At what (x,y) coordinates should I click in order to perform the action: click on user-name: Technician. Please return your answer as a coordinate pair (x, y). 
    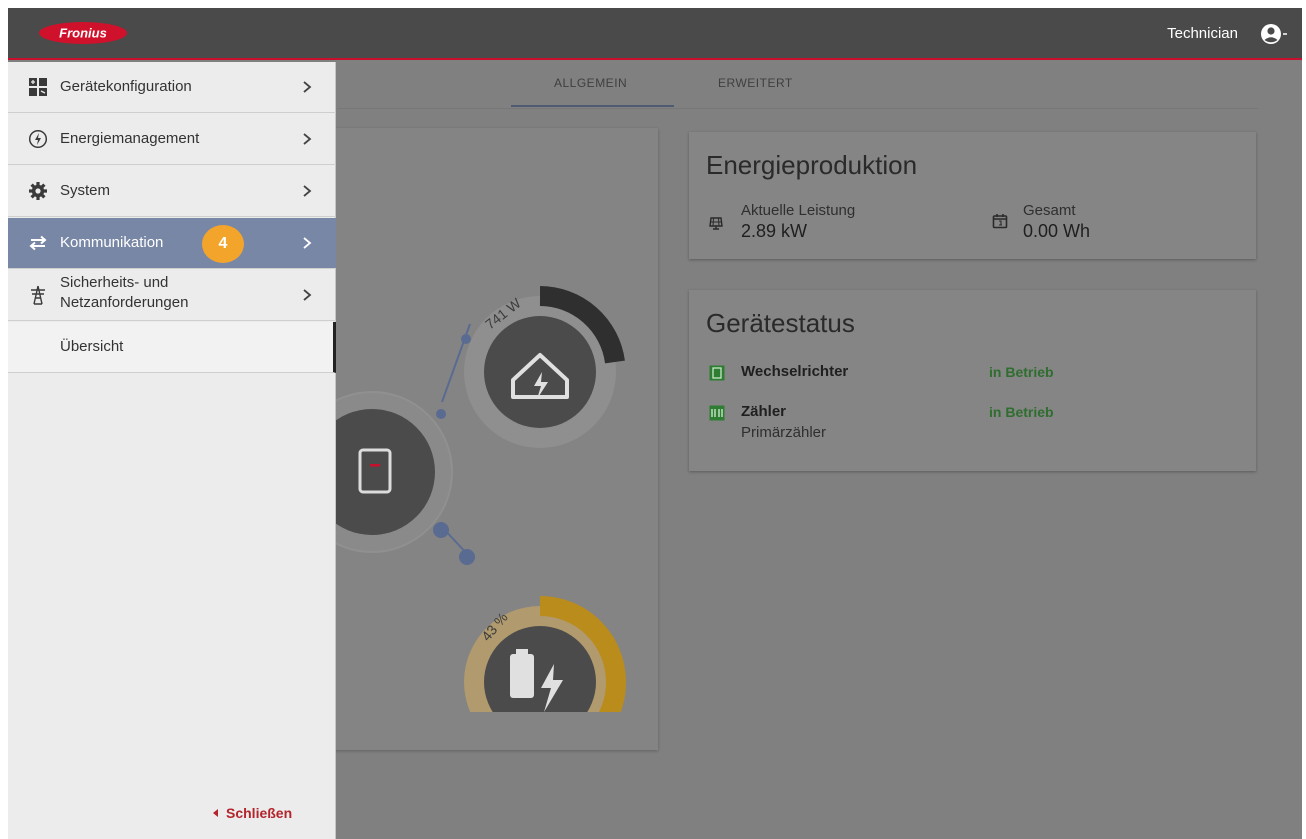
    Looking at the image, I should click on (1202, 33).